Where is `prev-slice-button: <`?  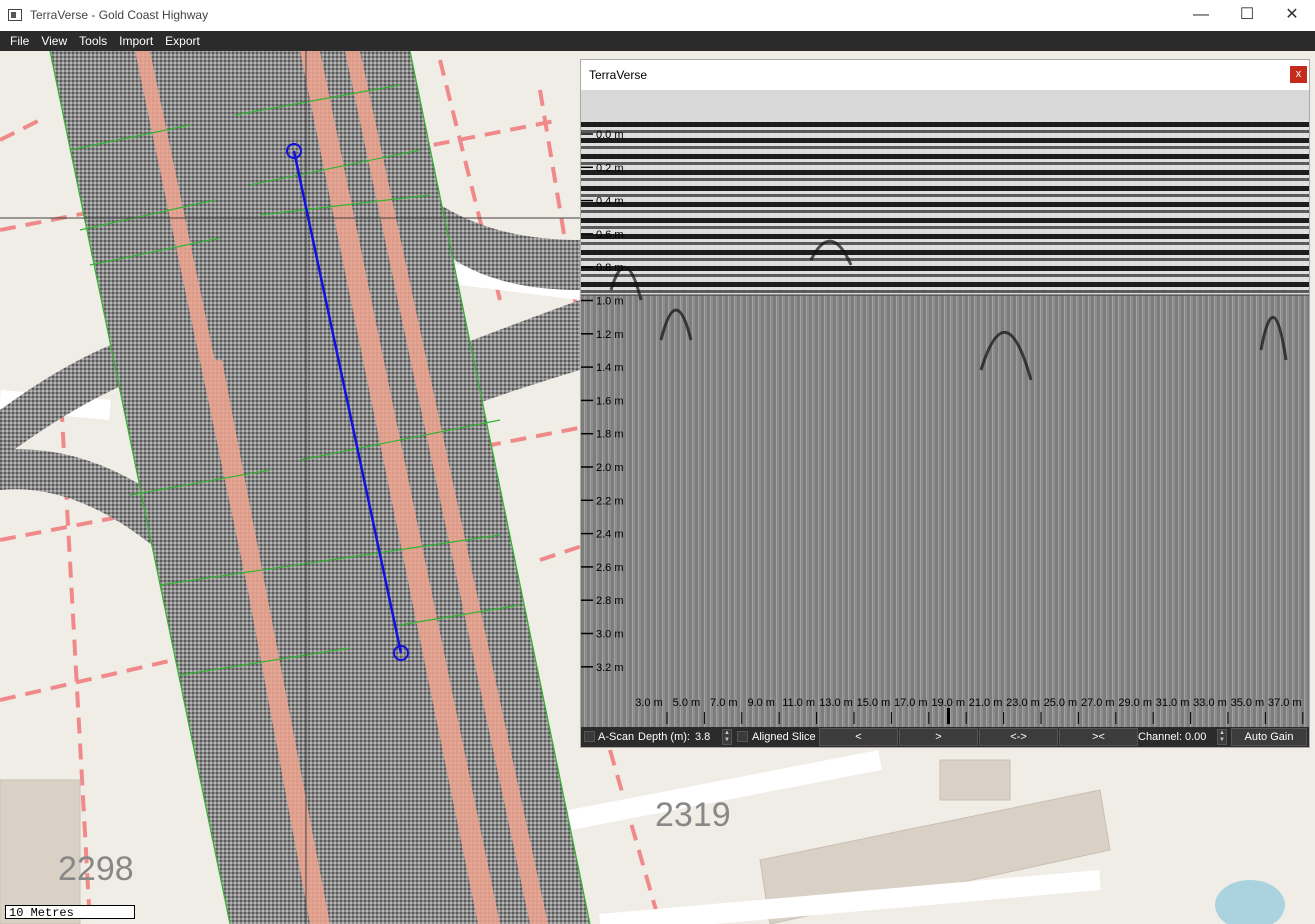
prev-slice-button: < is located at coordinates (858, 737).